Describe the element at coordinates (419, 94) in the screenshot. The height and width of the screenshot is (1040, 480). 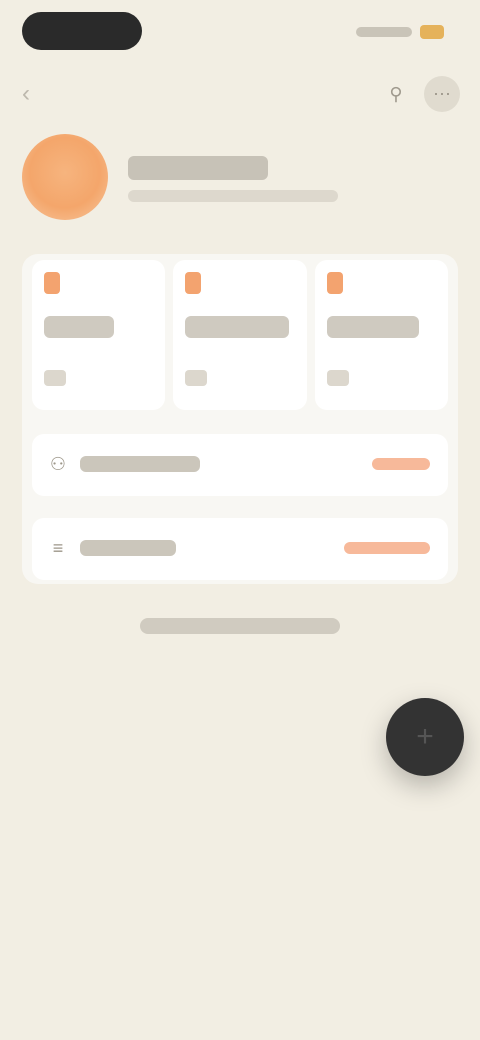
I see `nav-actions: ⚲ ⋯` at that location.